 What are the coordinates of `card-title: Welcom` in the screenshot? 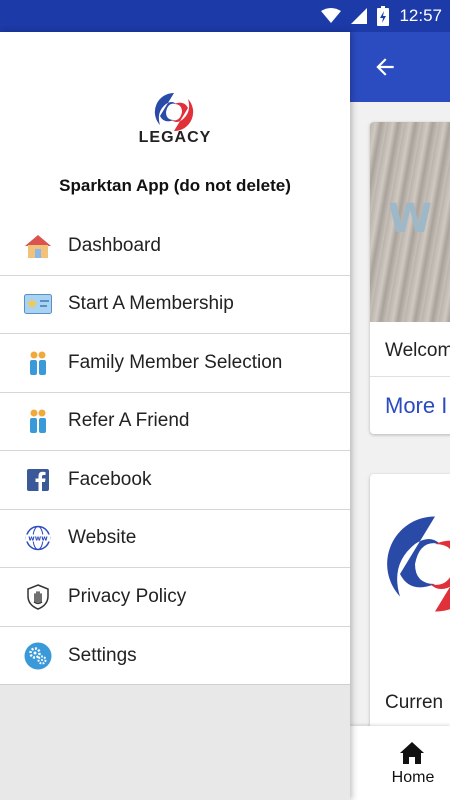 It's located at (417, 350).